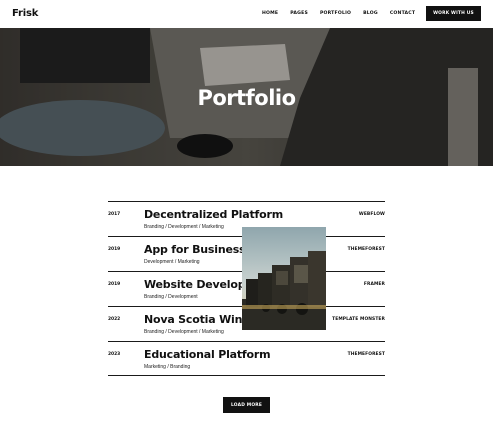 This screenshot has width=493, height=440. I want to click on item-categories: Marketing / Branding, so click(167, 367).